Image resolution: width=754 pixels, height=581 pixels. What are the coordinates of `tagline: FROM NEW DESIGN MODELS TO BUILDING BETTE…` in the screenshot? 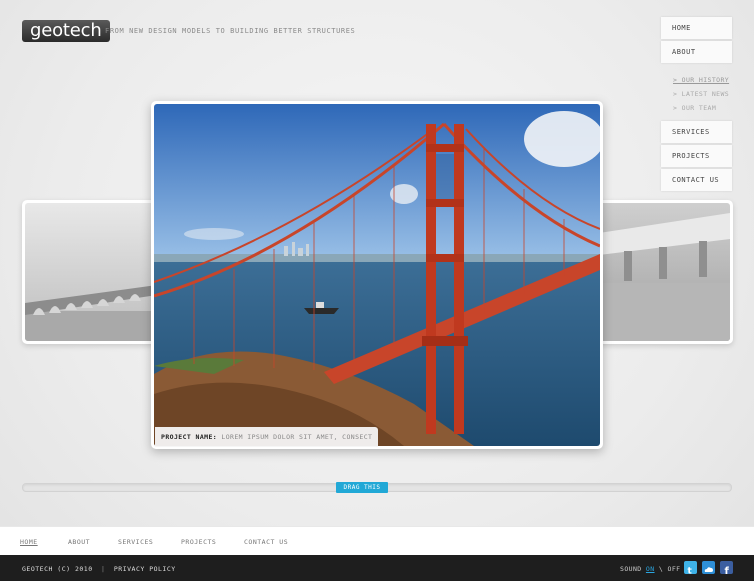 It's located at (230, 31).